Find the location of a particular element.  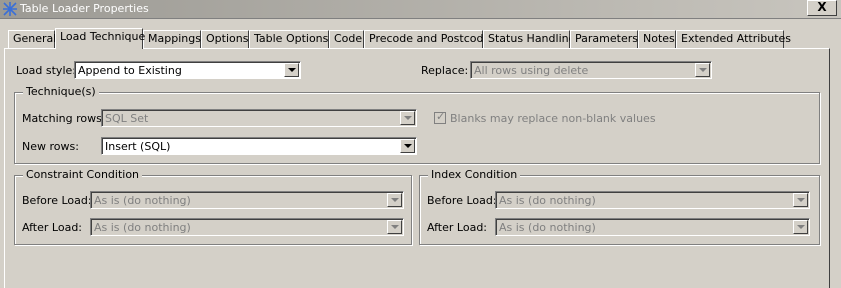

matching-rows-dropdown-button is located at coordinates (407, 118).